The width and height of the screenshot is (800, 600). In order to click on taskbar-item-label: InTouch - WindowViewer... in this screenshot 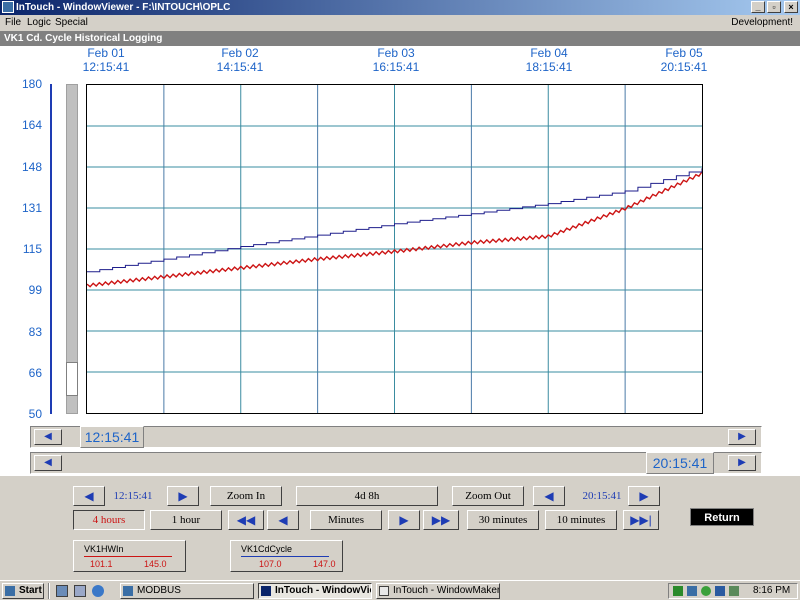, I will do `click(323, 590)`.